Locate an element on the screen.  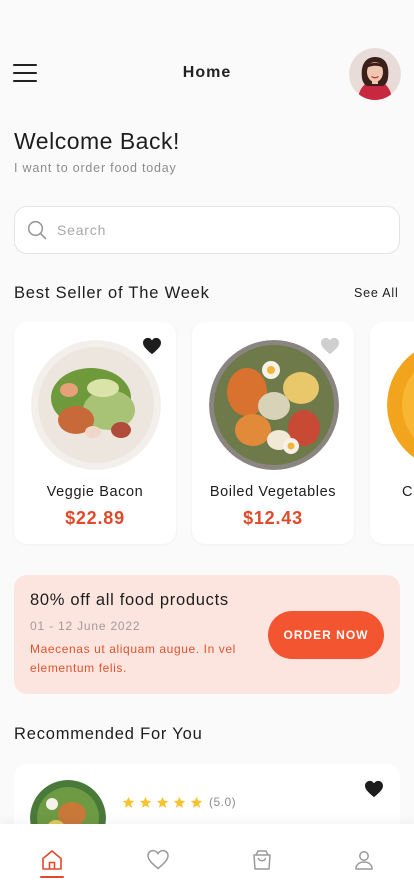
food-card: Veggie Bacon $22.89 is located at coordinates (95, 433).